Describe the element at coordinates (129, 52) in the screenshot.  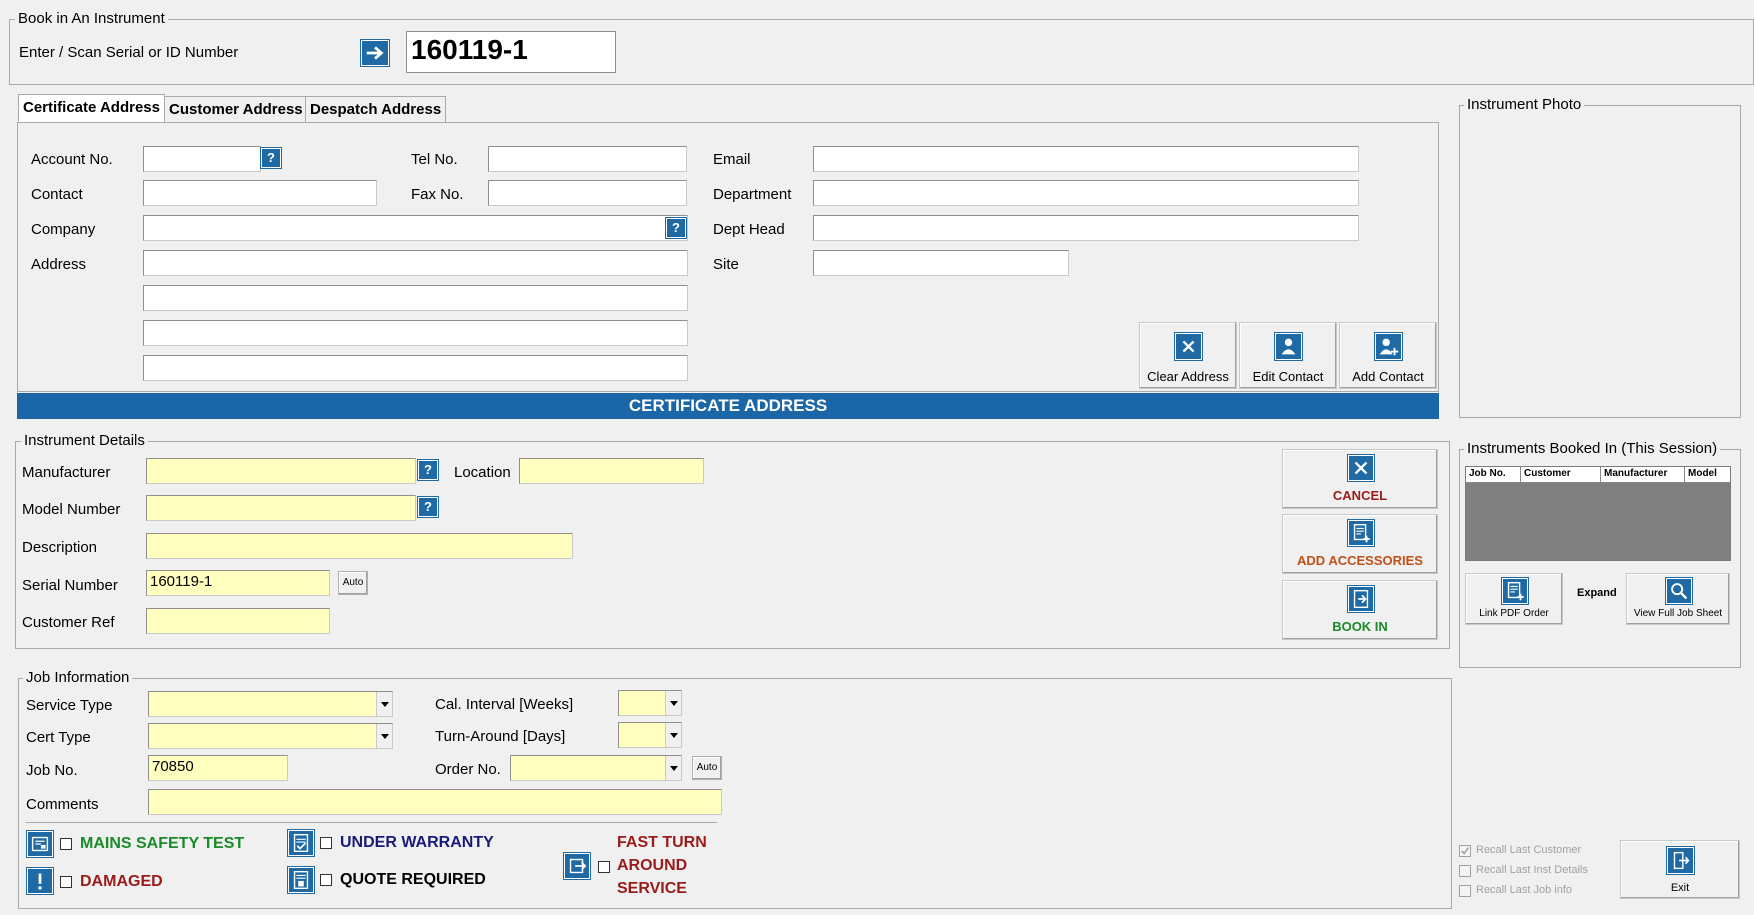
I see `serial-scan-label: Enter / Scan Serial or ID Number` at that location.